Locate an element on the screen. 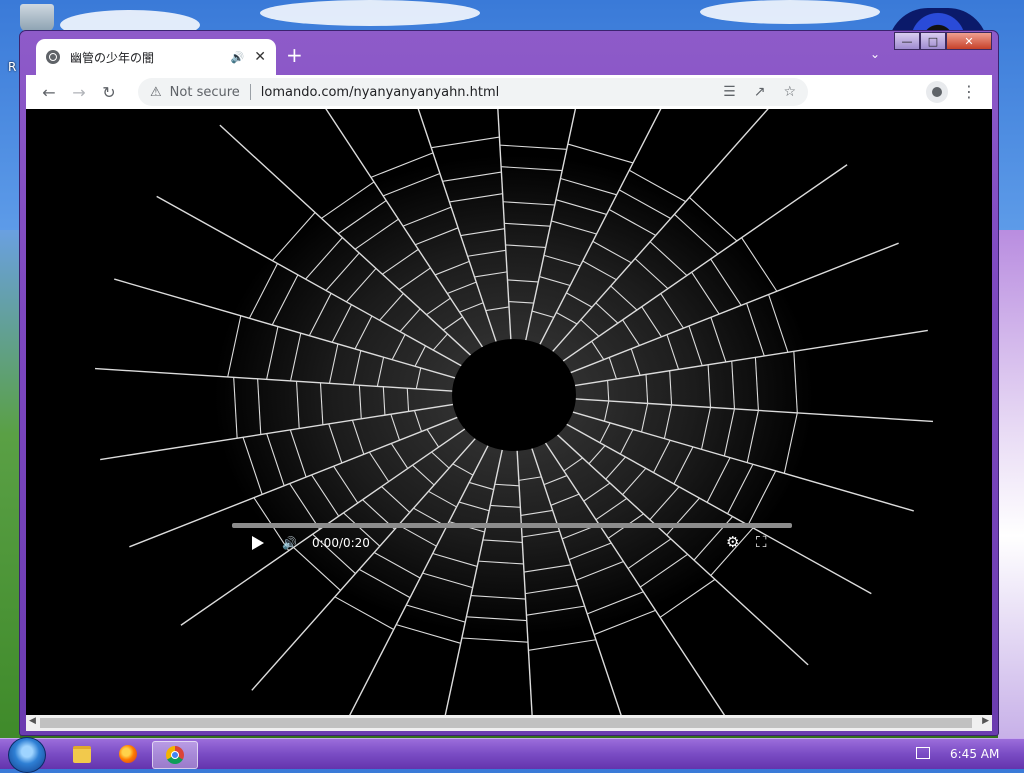 The height and width of the screenshot is (773, 1024). firefox-icon is located at coordinates (128, 754).